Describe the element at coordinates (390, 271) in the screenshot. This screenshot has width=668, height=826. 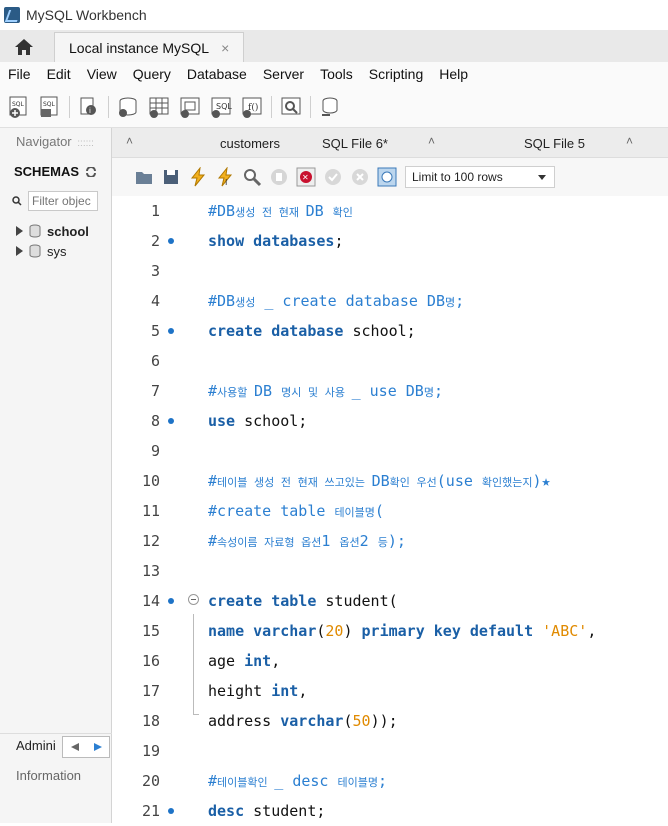
I see `code-line: 3` at that location.